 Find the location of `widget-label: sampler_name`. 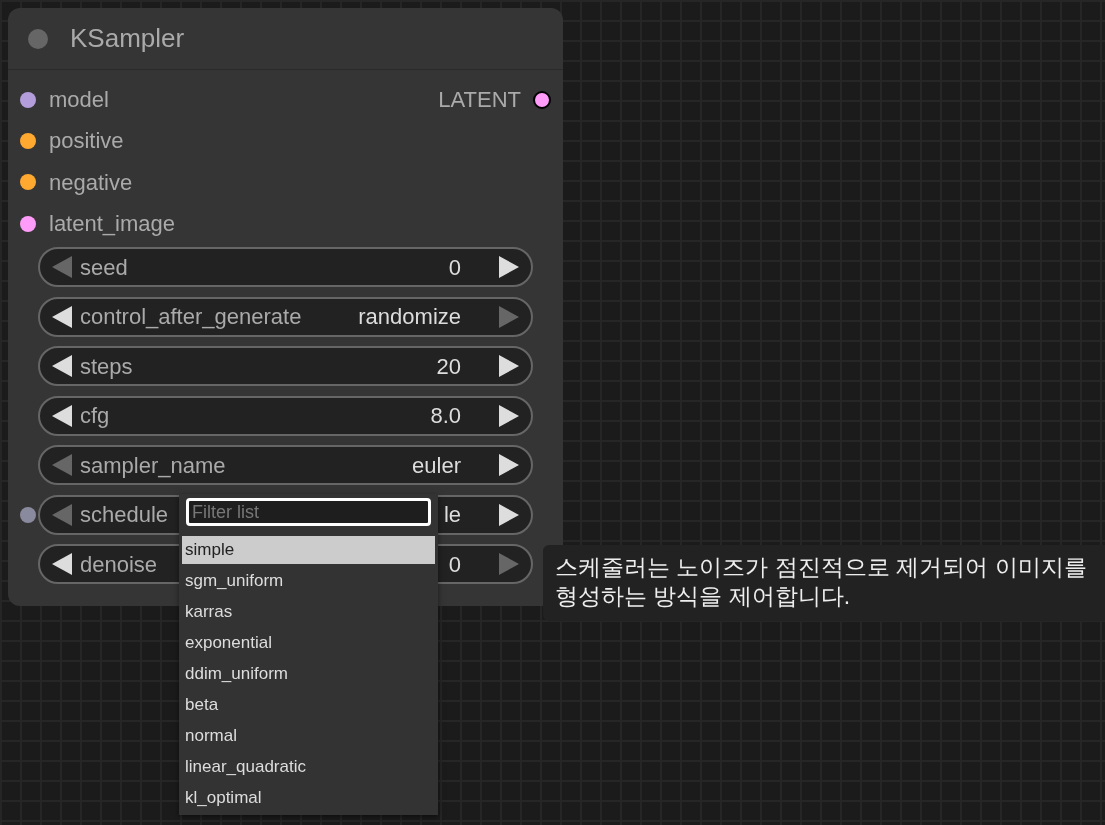

widget-label: sampler_name is located at coordinates (153, 465).